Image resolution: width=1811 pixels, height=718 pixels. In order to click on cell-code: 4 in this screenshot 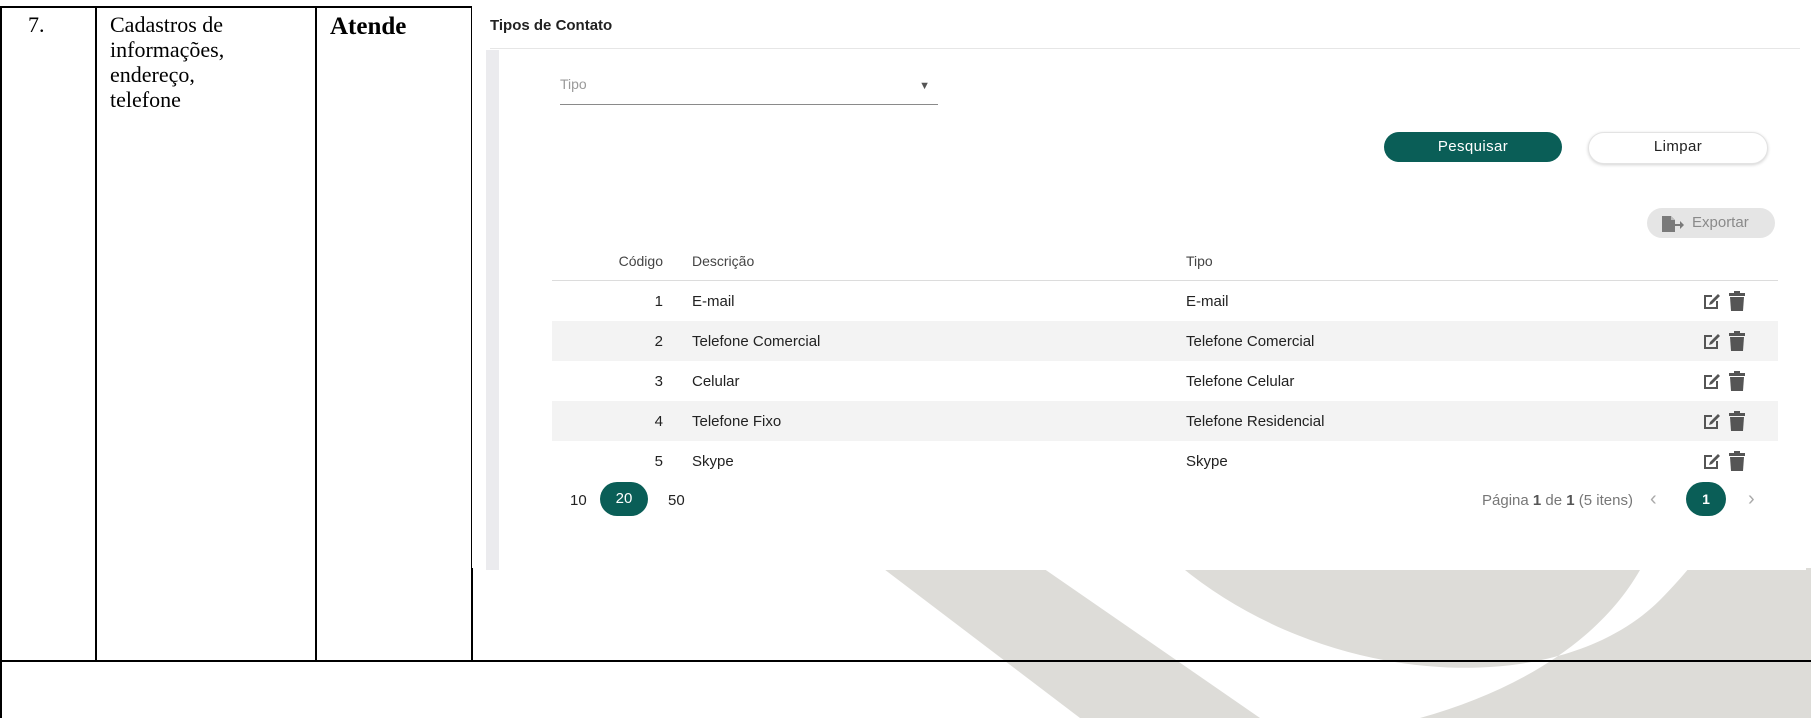, I will do `click(658, 421)`.